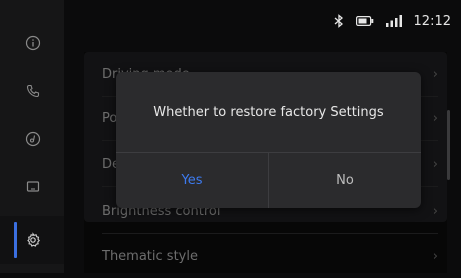  What do you see at coordinates (268, 112) in the screenshot?
I see `dialog-message: Whether to restore factory Settings` at bounding box center [268, 112].